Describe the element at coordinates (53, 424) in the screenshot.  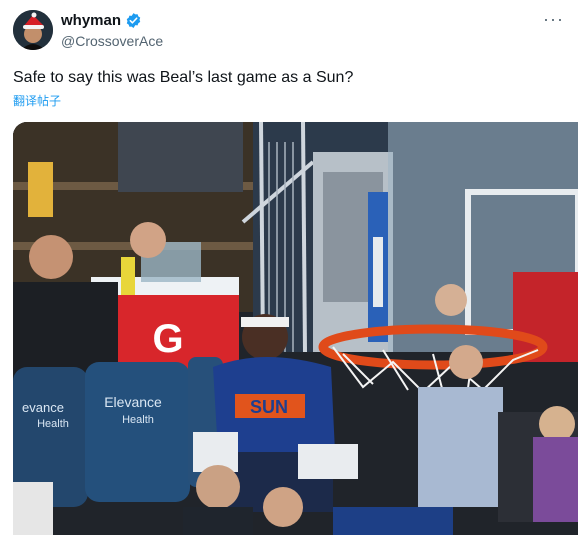
I see `seat-left-logo-line2: Health` at that location.